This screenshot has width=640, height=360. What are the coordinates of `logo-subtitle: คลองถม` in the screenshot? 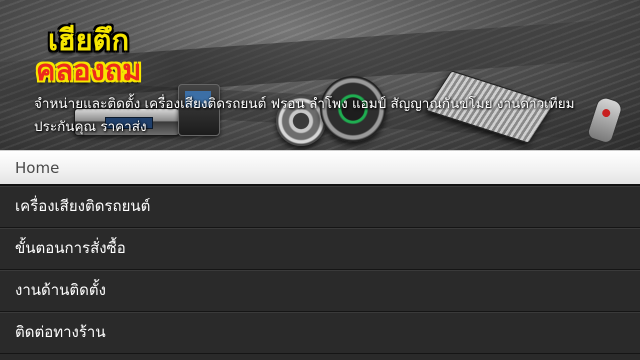 It's located at (88, 70).